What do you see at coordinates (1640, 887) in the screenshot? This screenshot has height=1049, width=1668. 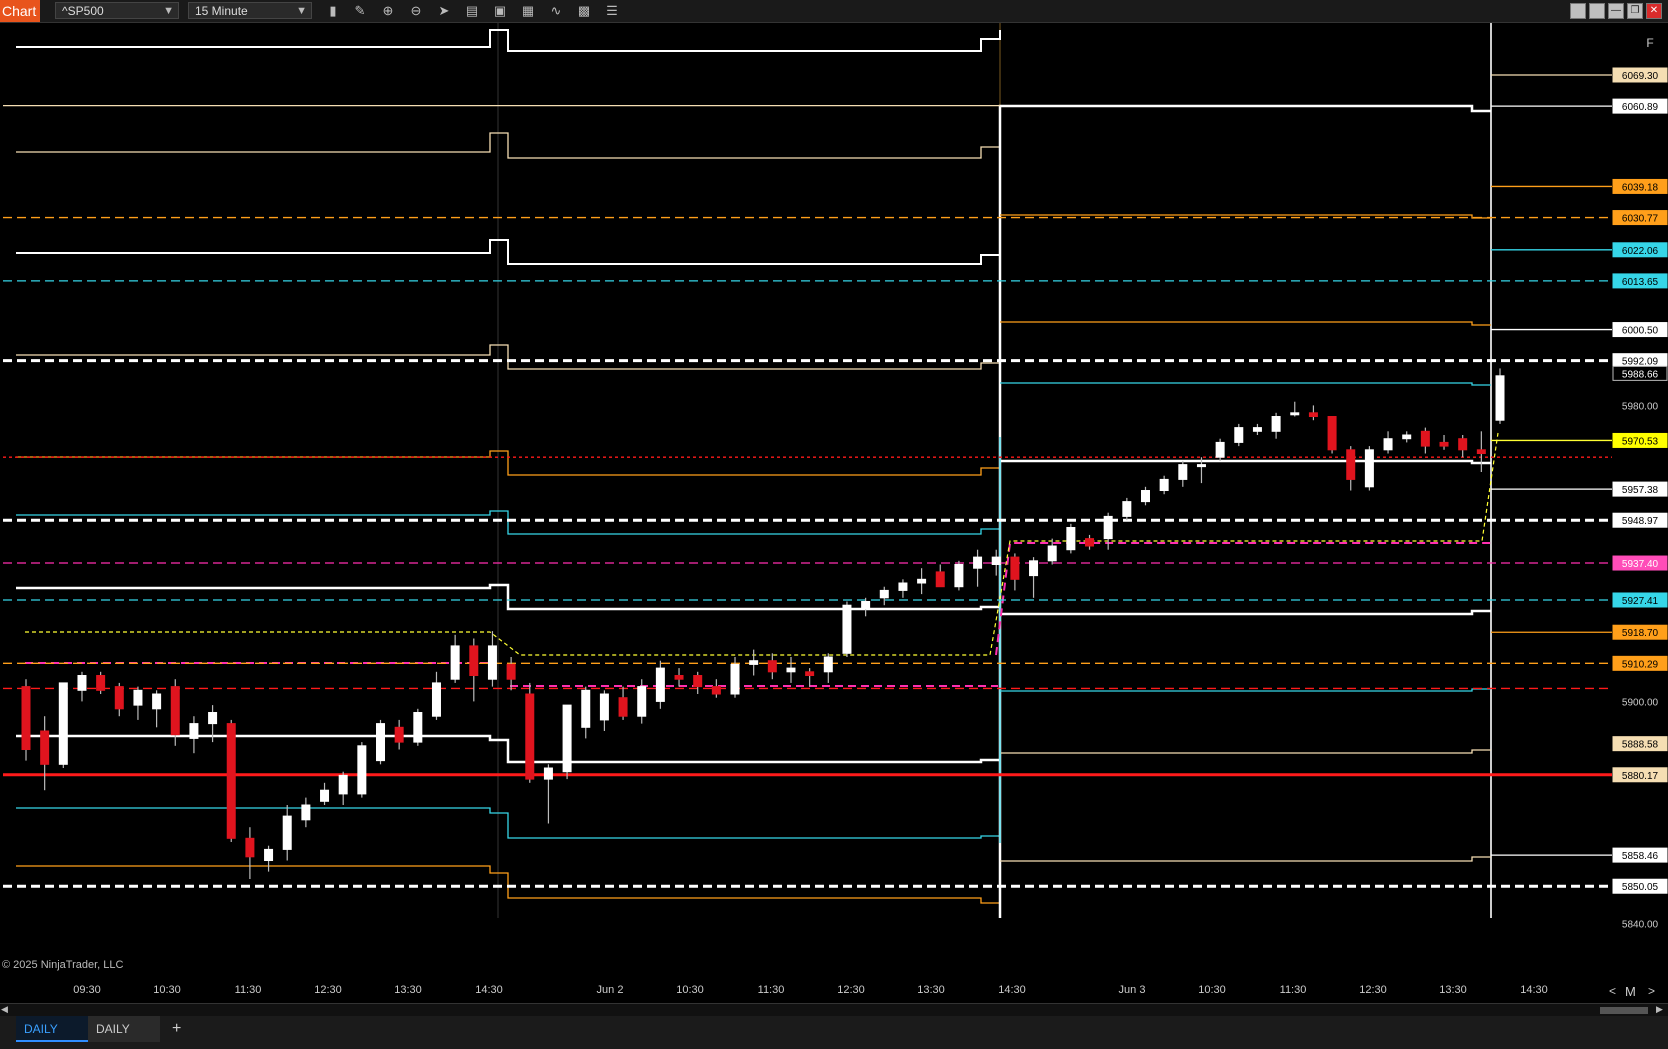 I see `price-label: 5850.05` at bounding box center [1640, 887].